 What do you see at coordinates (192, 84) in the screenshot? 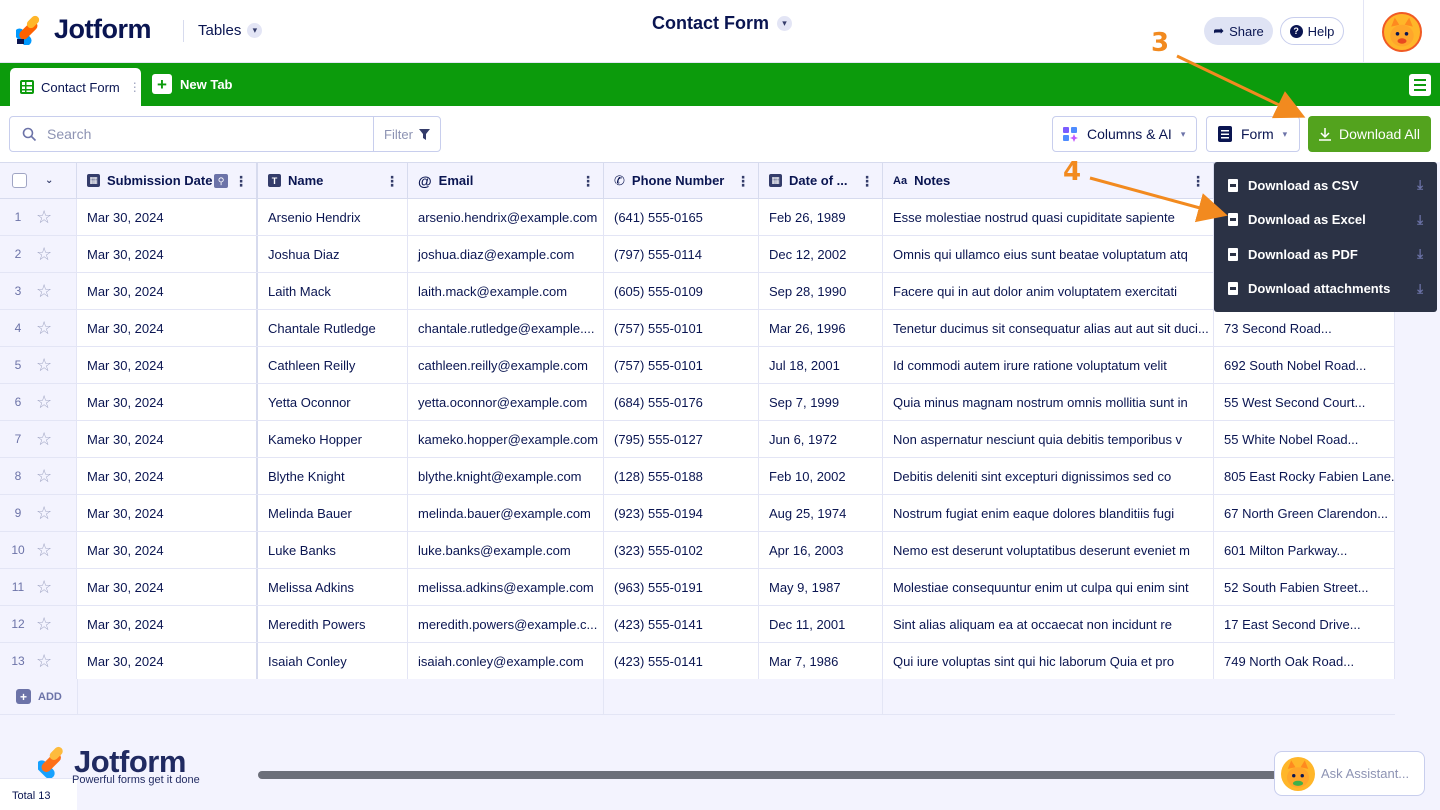
I see `new-tab-button: + New Tab` at bounding box center [192, 84].